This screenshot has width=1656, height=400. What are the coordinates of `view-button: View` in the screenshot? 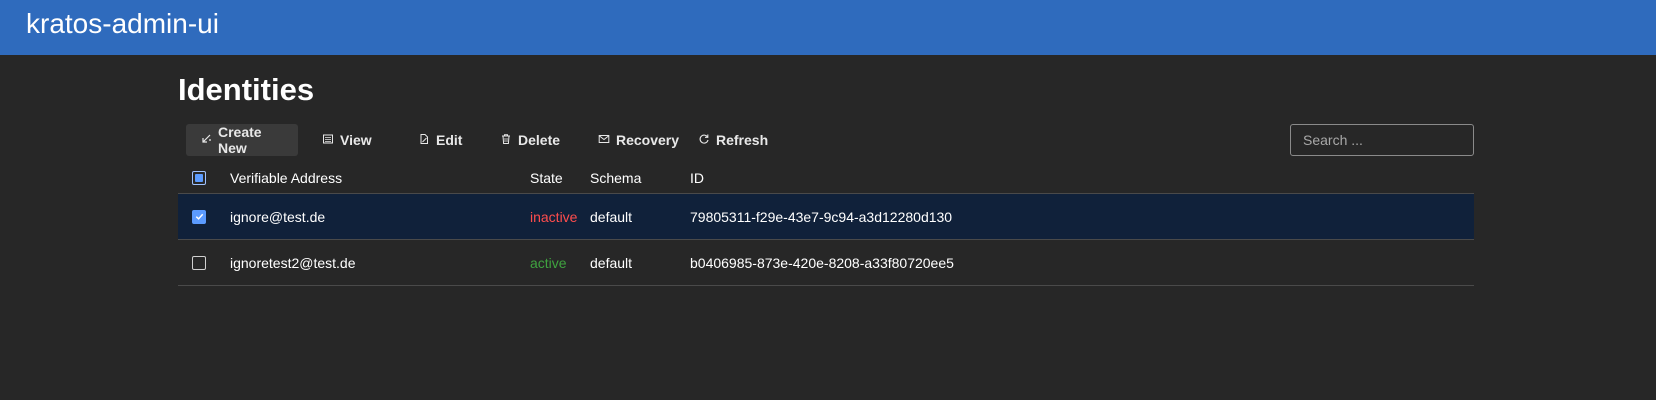 It's located at (347, 140).